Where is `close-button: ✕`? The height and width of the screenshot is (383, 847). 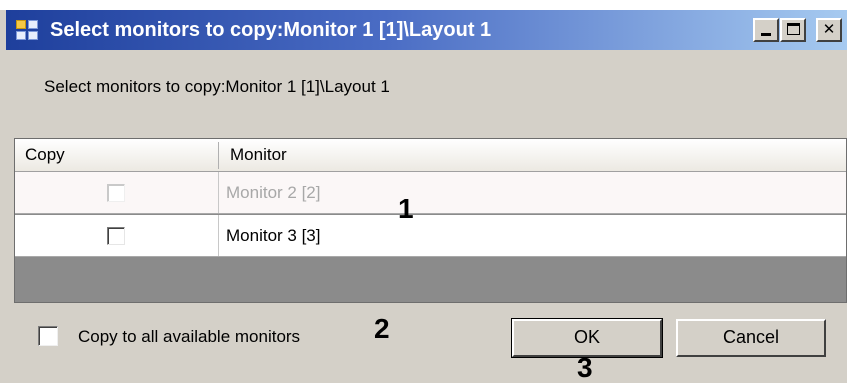 close-button: ✕ is located at coordinates (829, 30).